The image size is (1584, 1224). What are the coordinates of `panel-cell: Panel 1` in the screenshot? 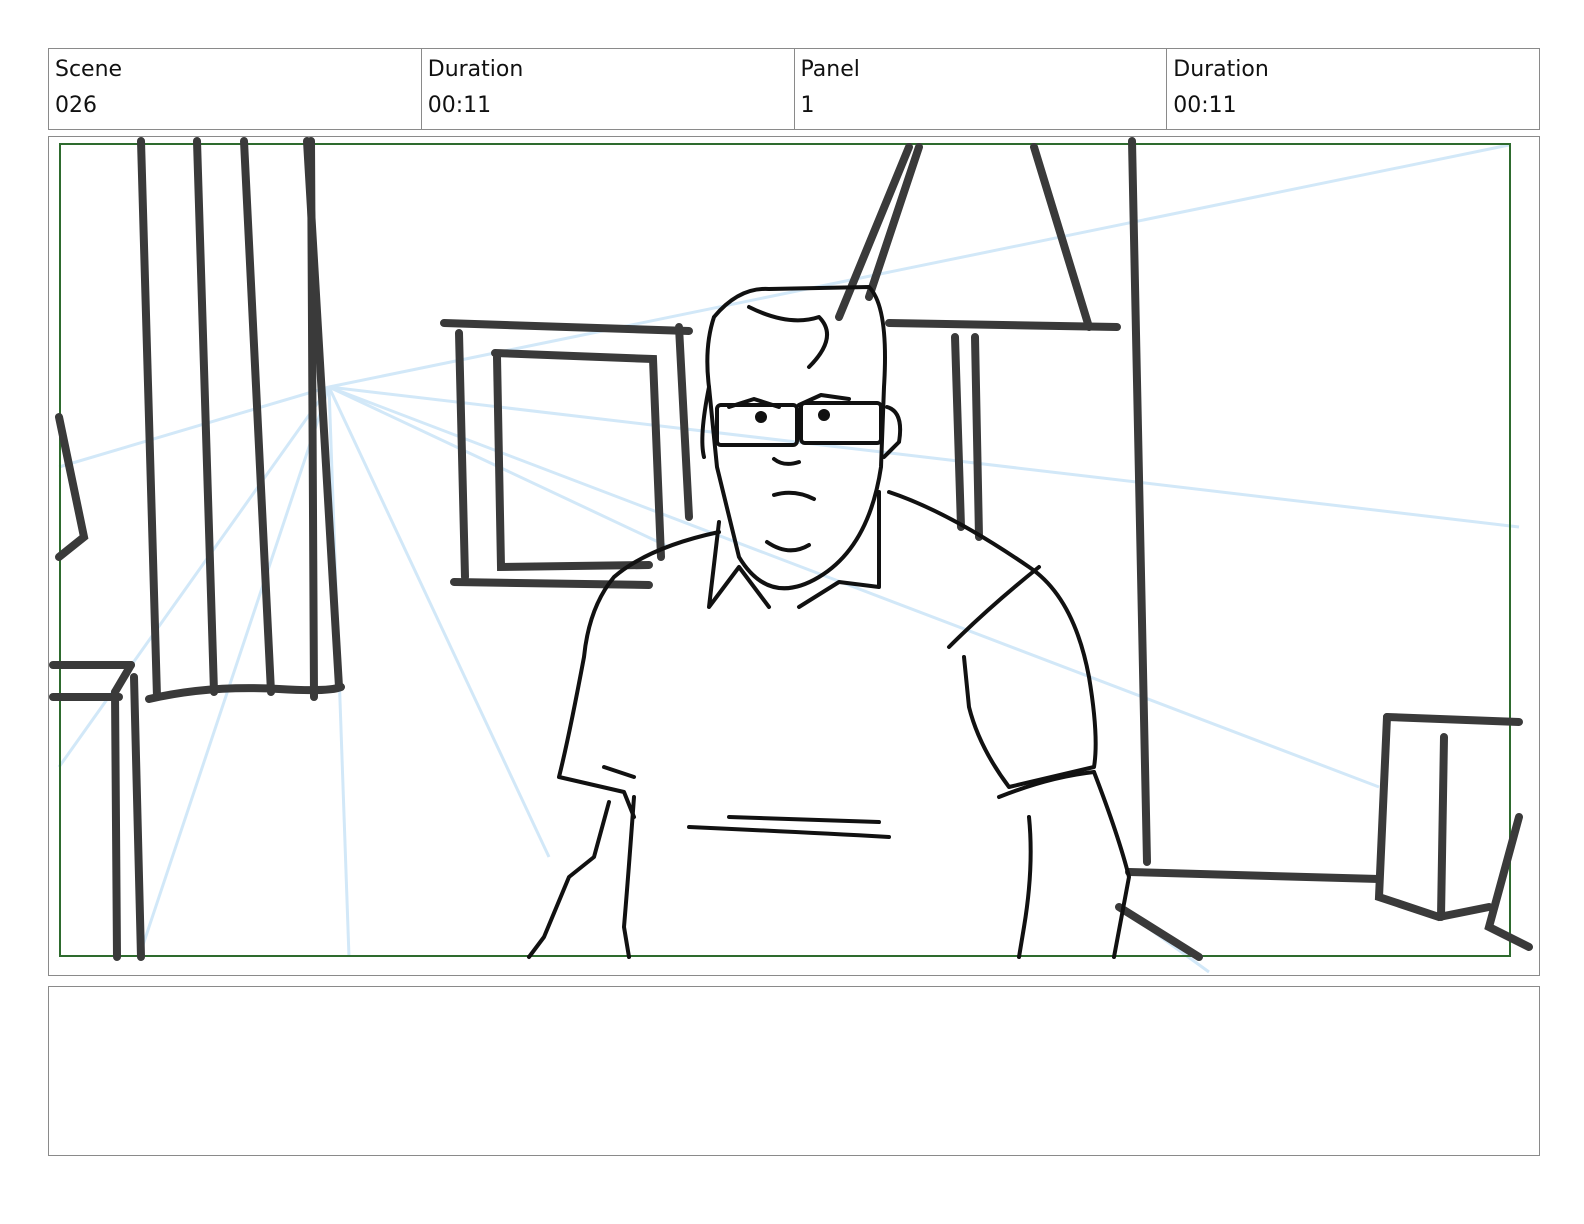 It's located at (981, 89).